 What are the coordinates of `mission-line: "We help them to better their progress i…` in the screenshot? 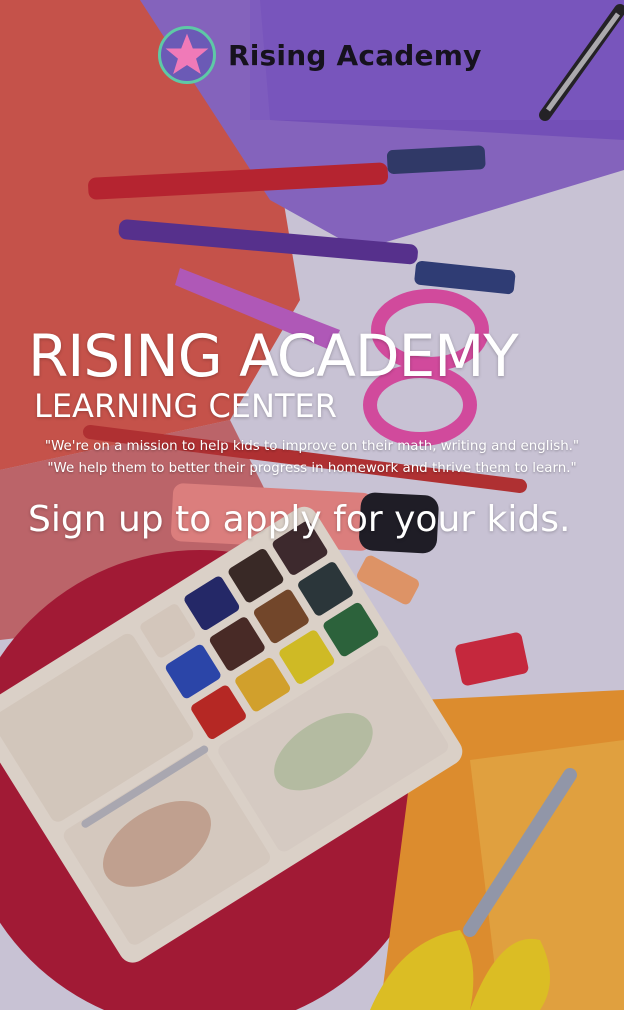 It's located at (312, 468).